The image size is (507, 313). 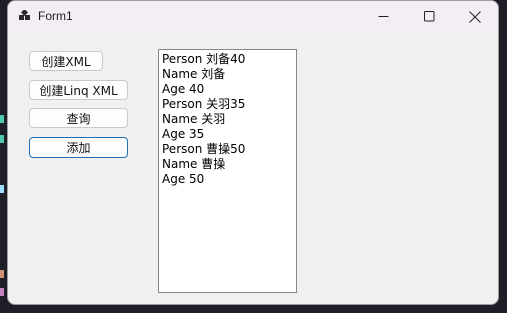 I want to click on list-item: Person 曹操50, so click(x=229, y=149).